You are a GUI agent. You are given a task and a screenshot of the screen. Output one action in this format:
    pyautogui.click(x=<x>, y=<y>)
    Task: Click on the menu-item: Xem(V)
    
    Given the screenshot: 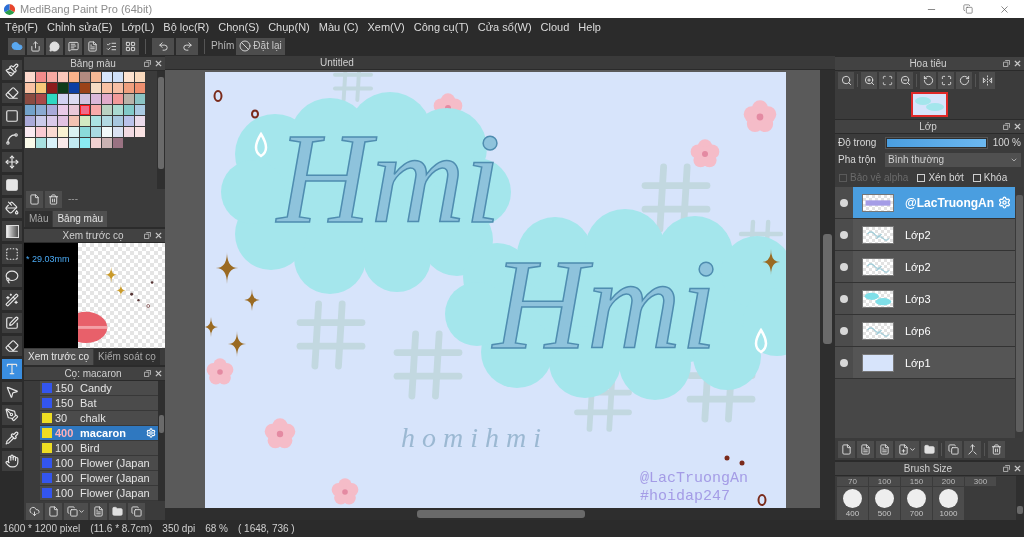 What is the action you would take?
    pyautogui.click(x=386, y=27)
    